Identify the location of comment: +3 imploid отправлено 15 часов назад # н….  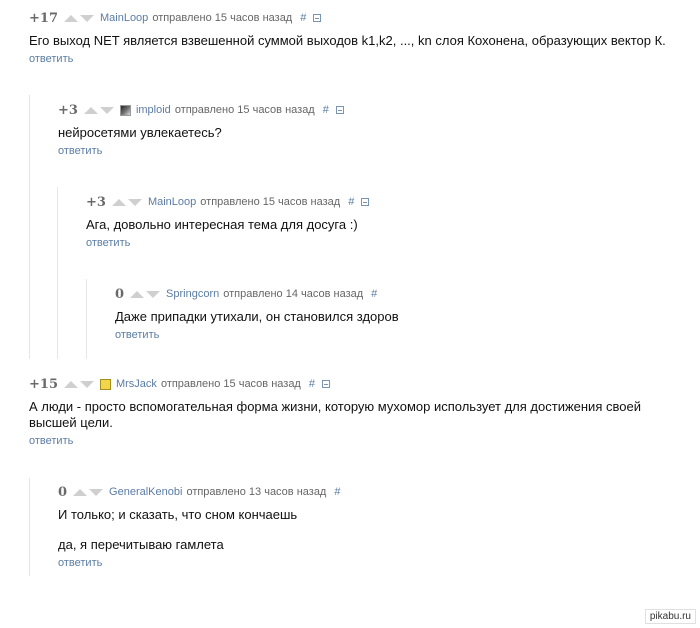
(368, 130).